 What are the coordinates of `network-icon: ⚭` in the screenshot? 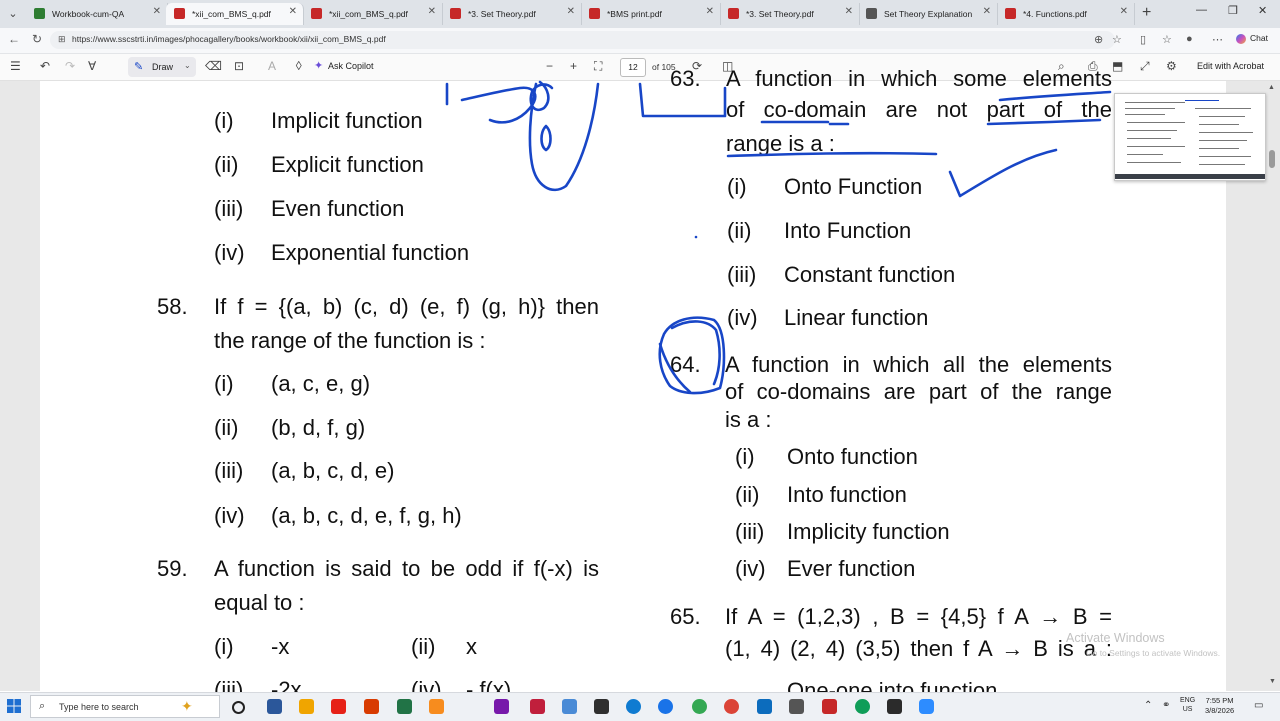 It's located at (1166, 705).